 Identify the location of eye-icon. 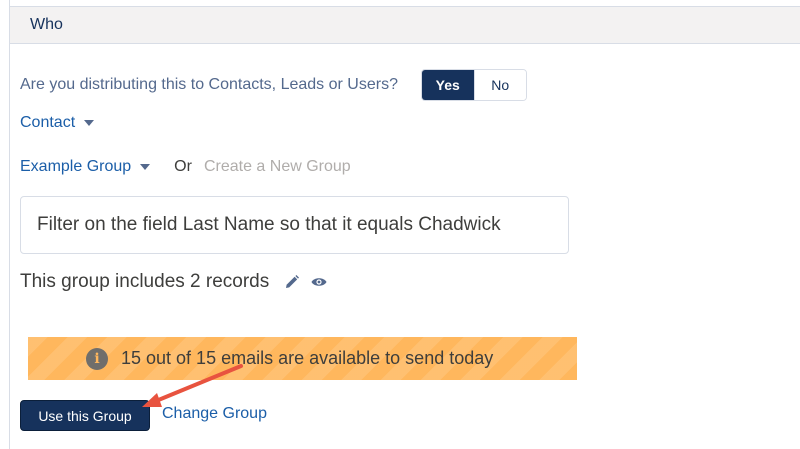
(319, 282).